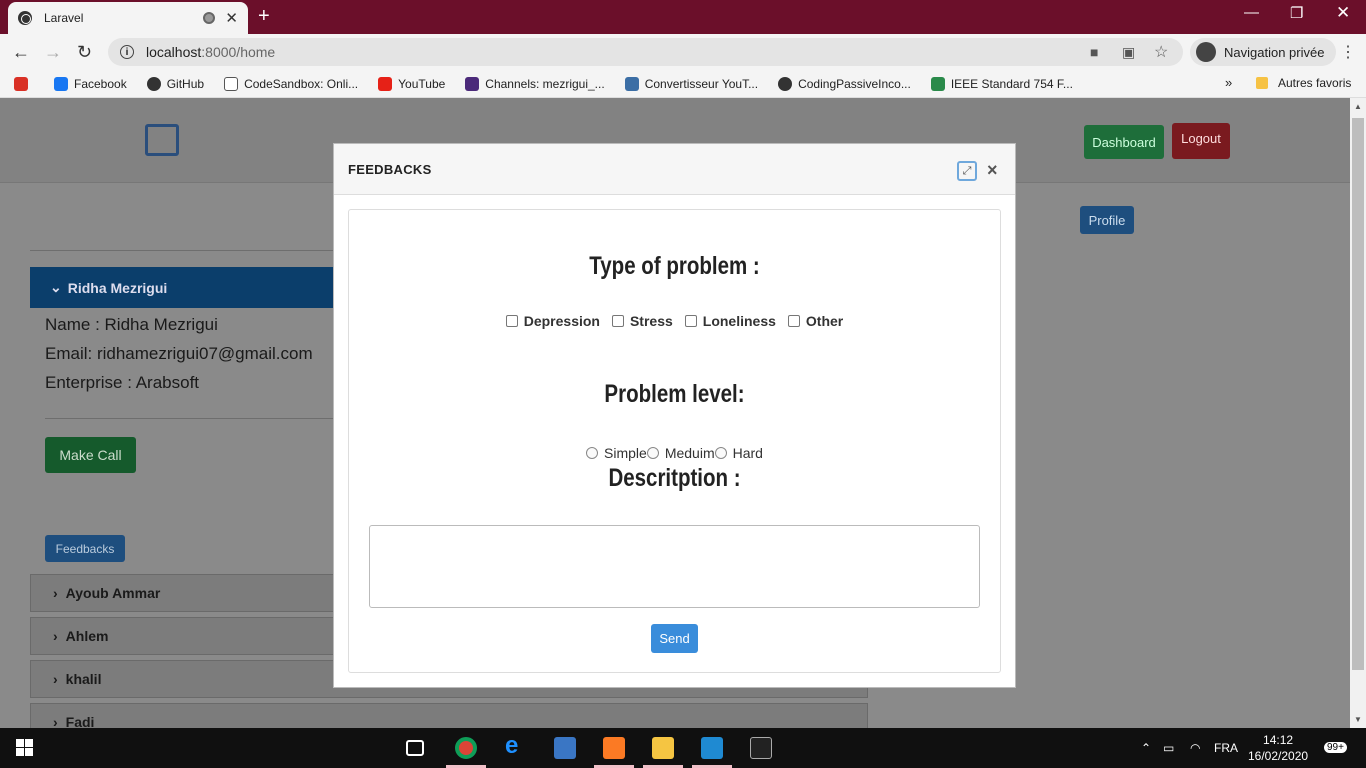  I want to click on profile-button: Profile, so click(1107, 220).